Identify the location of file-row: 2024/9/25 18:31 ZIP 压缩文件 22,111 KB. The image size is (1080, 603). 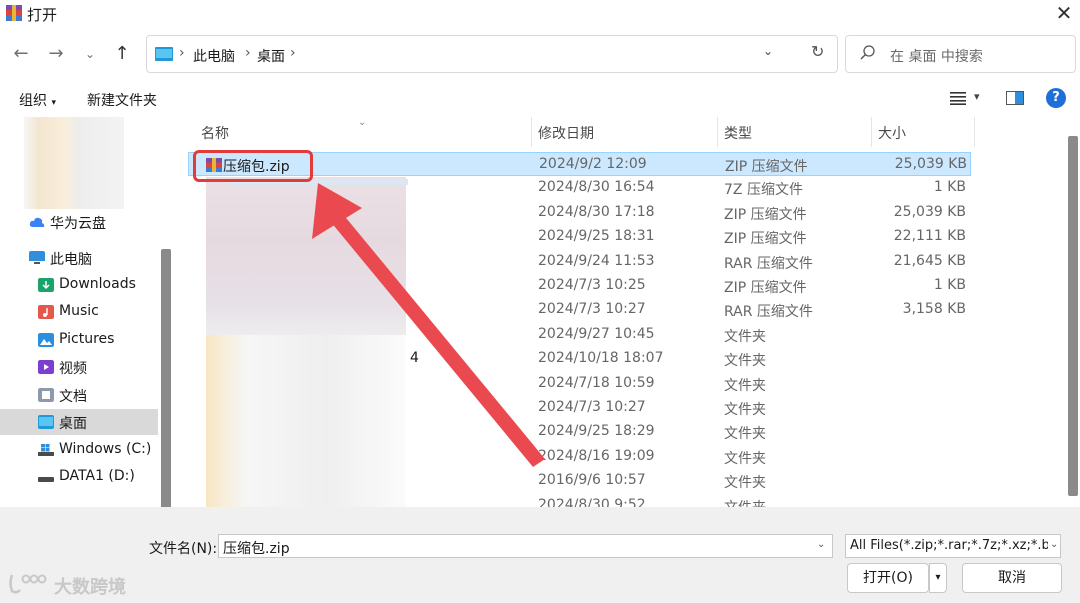
(579, 237).